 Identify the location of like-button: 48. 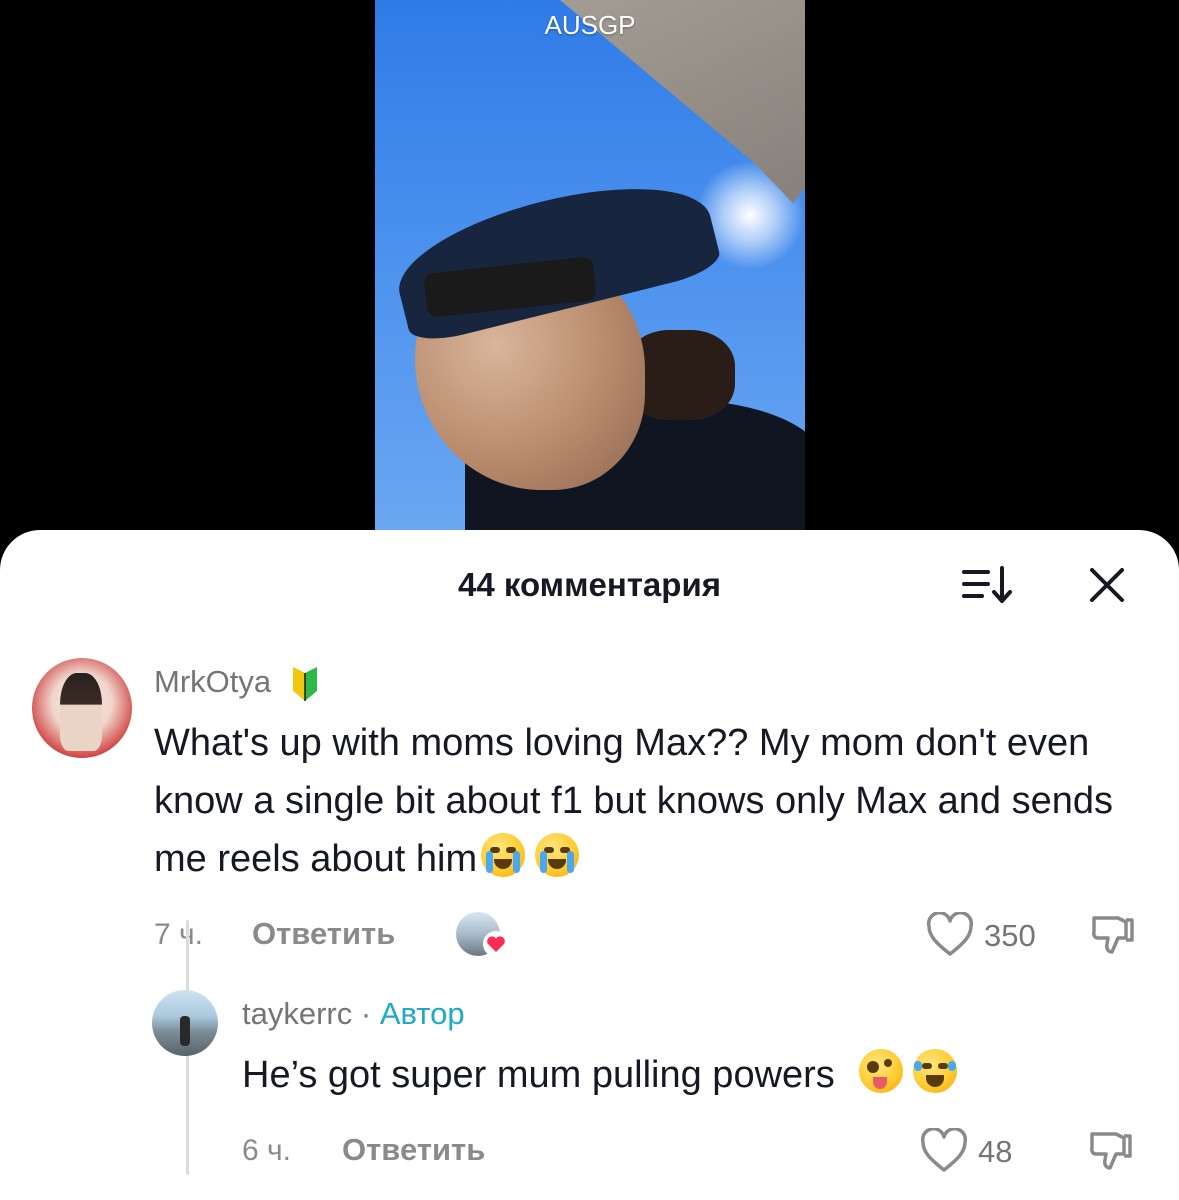
(975, 1151).